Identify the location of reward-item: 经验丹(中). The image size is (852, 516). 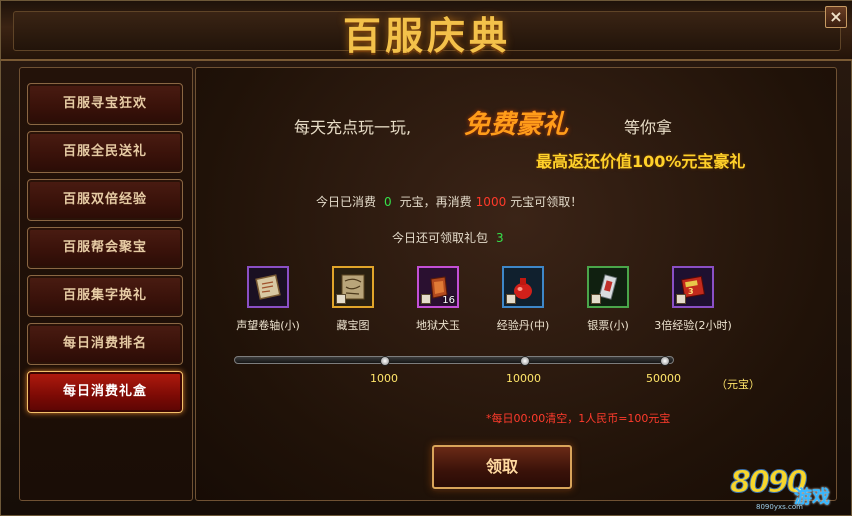
(523, 299).